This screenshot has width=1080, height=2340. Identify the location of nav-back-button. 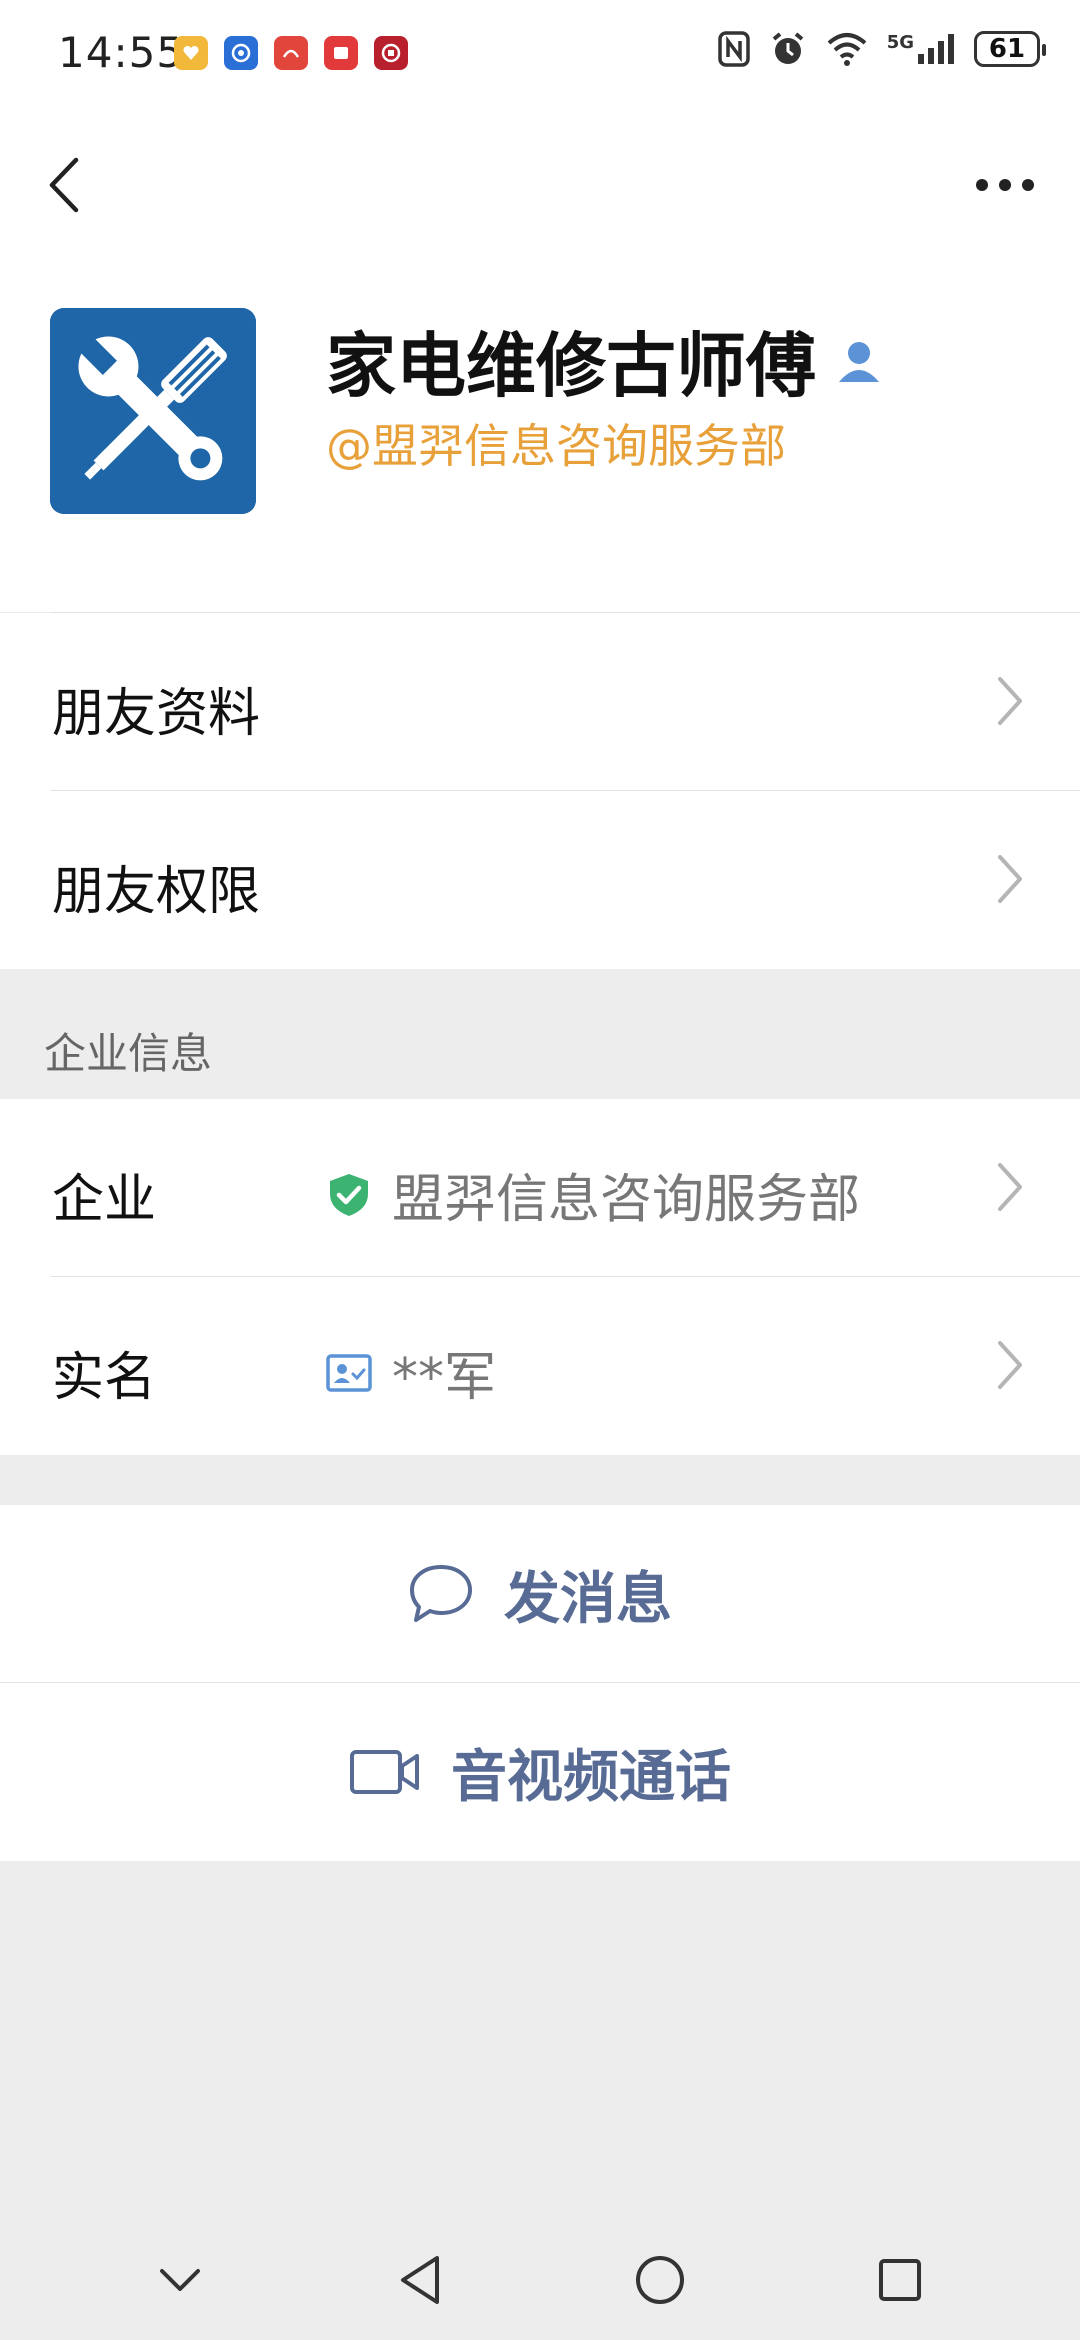
(420, 2280).